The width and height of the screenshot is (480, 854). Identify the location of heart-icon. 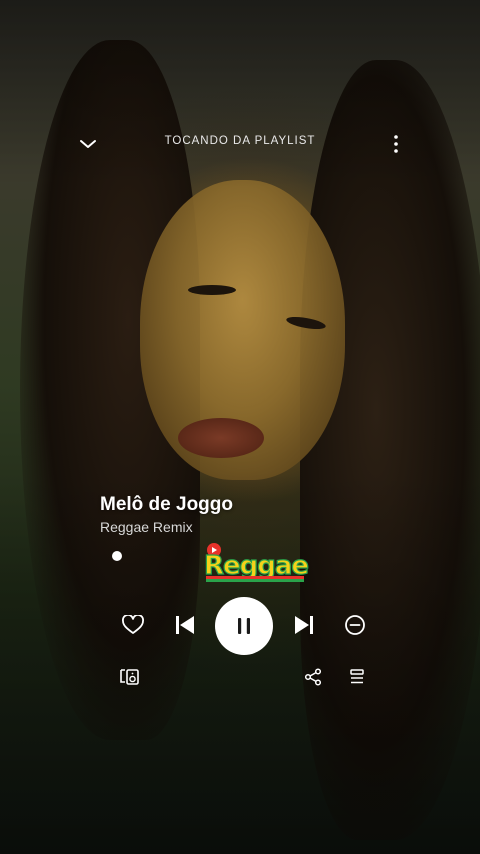
(133, 624).